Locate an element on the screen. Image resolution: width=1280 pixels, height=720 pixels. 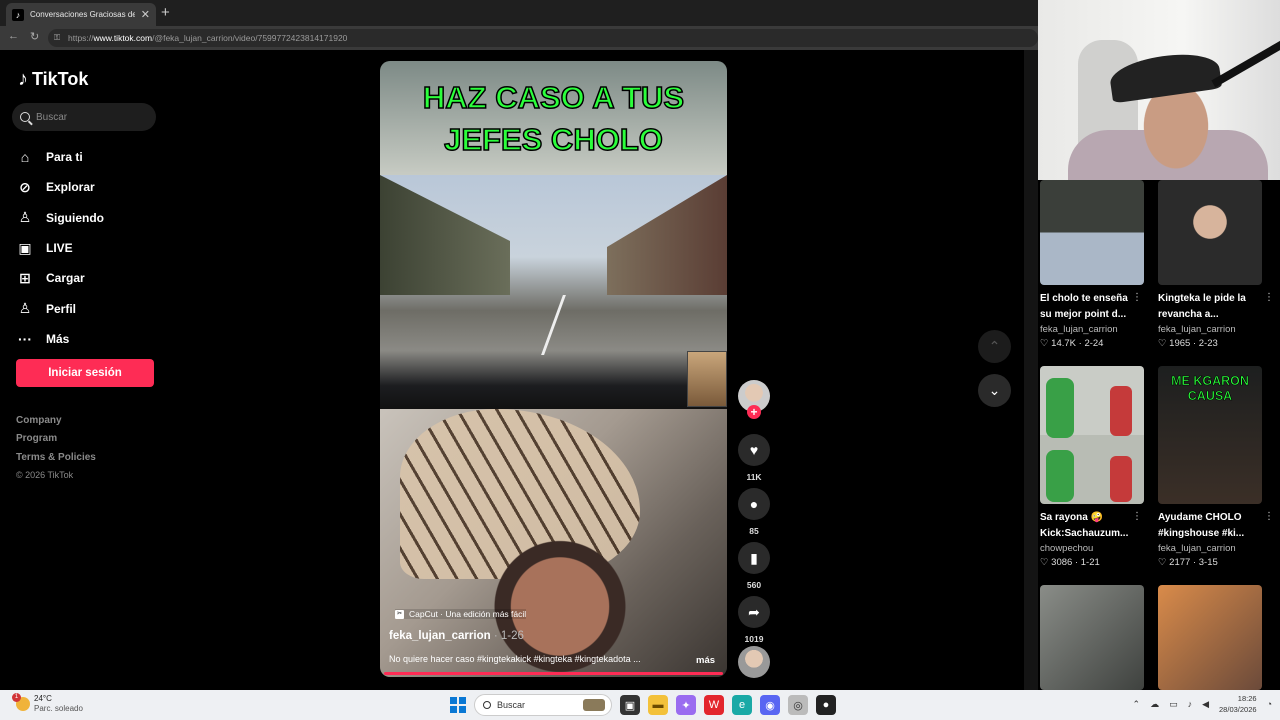
task-view-icon: ▣ is located at coordinates (630, 705).